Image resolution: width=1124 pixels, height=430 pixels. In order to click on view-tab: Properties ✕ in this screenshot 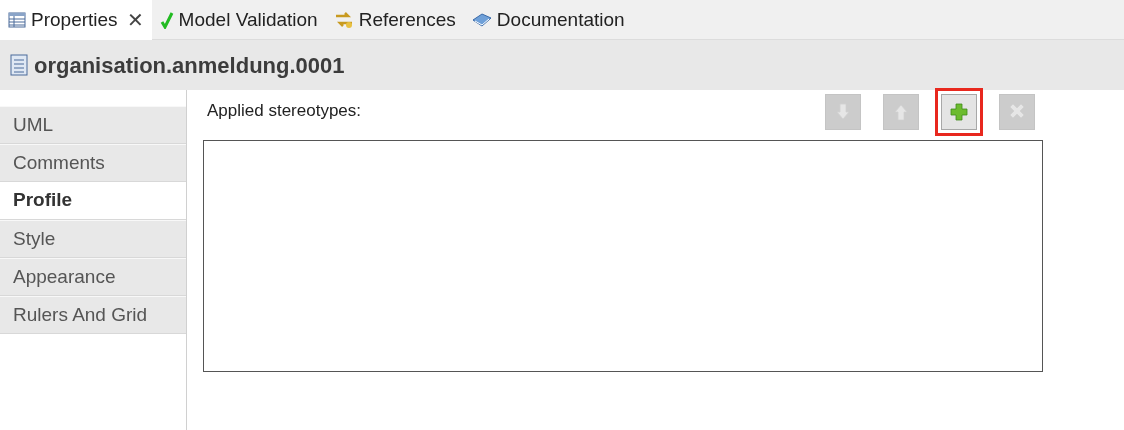, I will do `click(76, 20)`.